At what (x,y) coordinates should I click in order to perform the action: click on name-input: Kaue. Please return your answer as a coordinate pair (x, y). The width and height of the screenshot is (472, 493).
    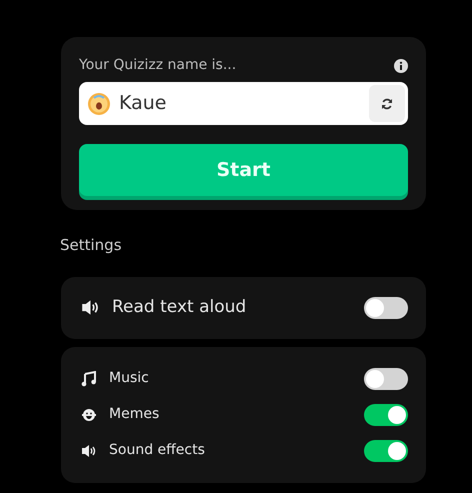
    Looking at the image, I should click on (240, 103).